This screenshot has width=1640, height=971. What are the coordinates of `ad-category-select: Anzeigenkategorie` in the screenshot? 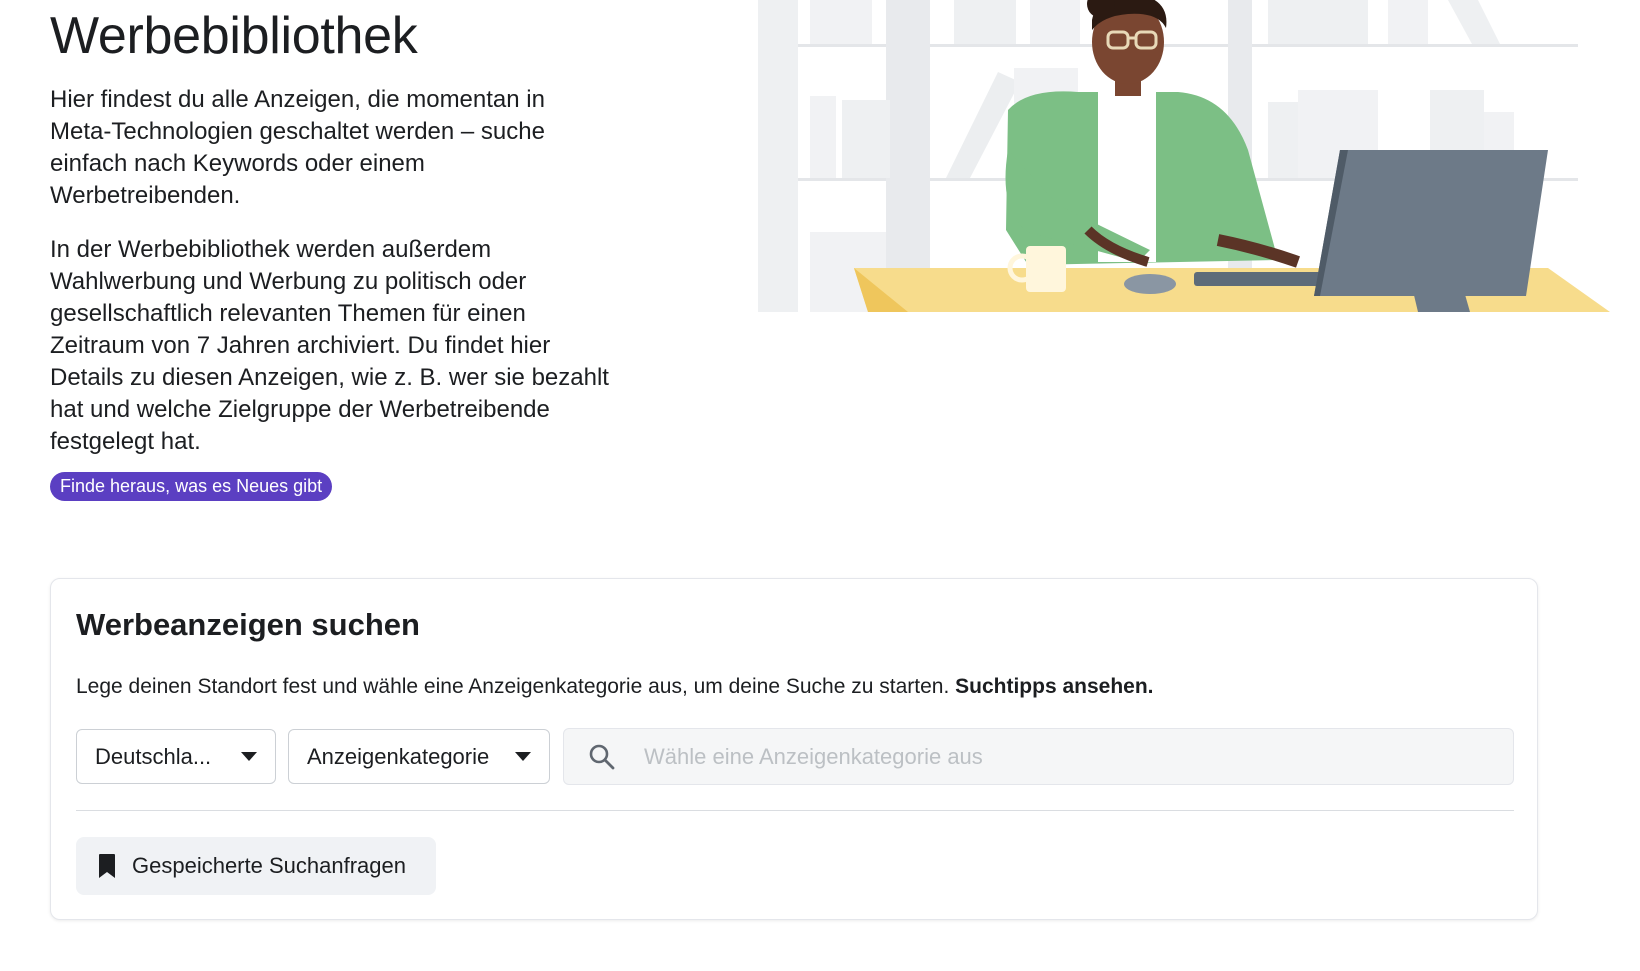 It's located at (419, 756).